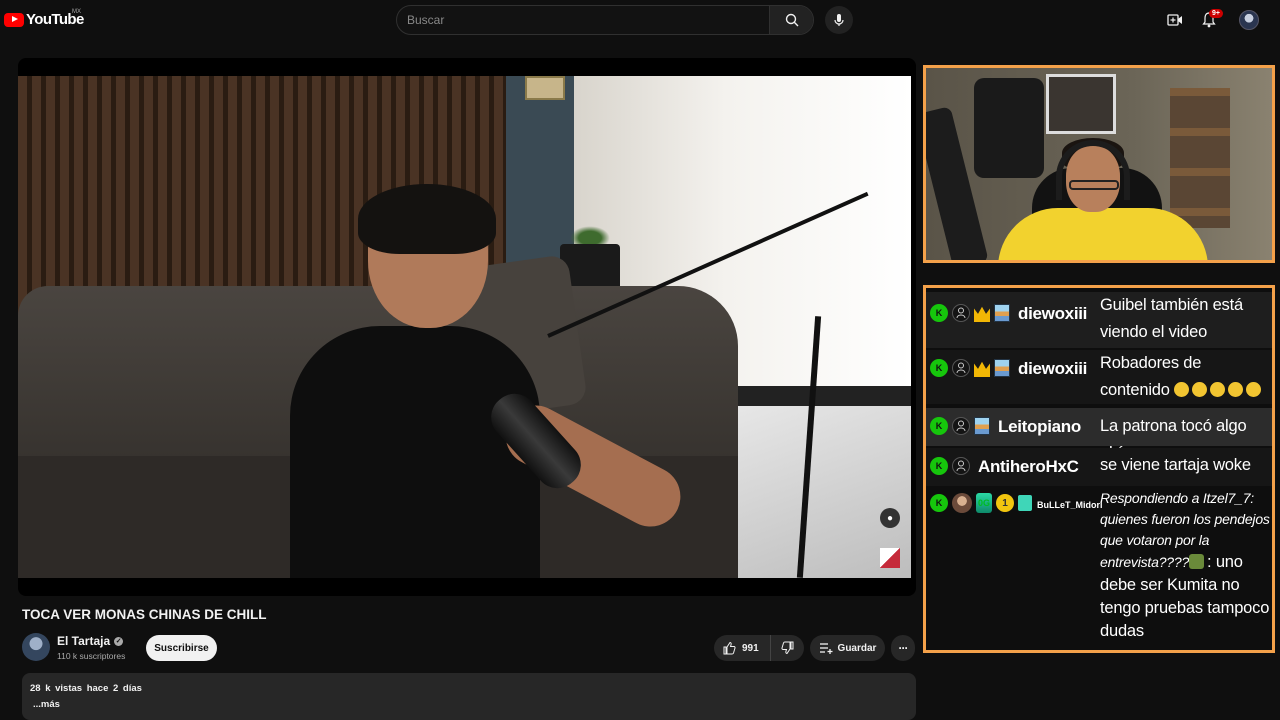  I want to click on reply-line: entrevista????, so click(1145, 562).